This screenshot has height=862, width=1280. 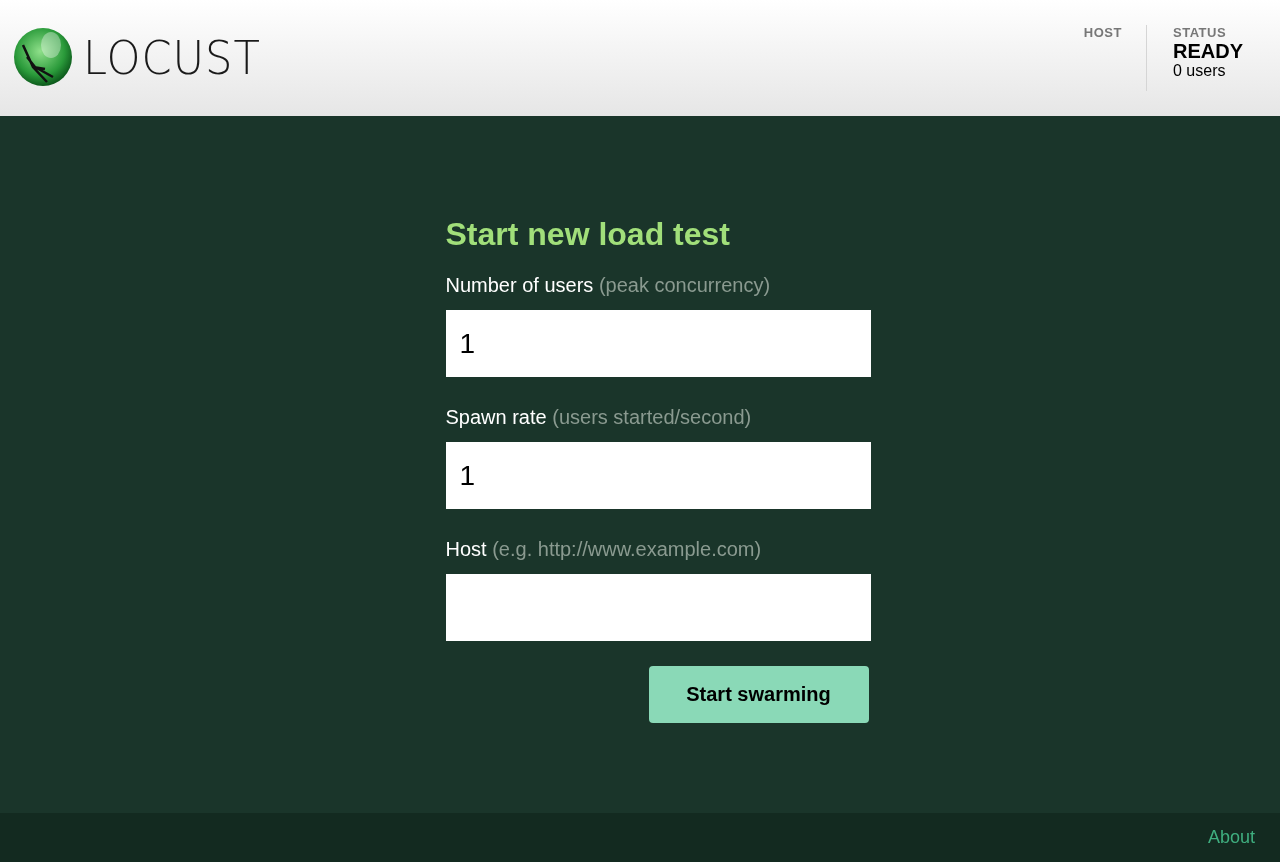 What do you see at coordinates (758, 694) in the screenshot?
I see `start-swarming-button: Start swarming` at bounding box center [758, 694].